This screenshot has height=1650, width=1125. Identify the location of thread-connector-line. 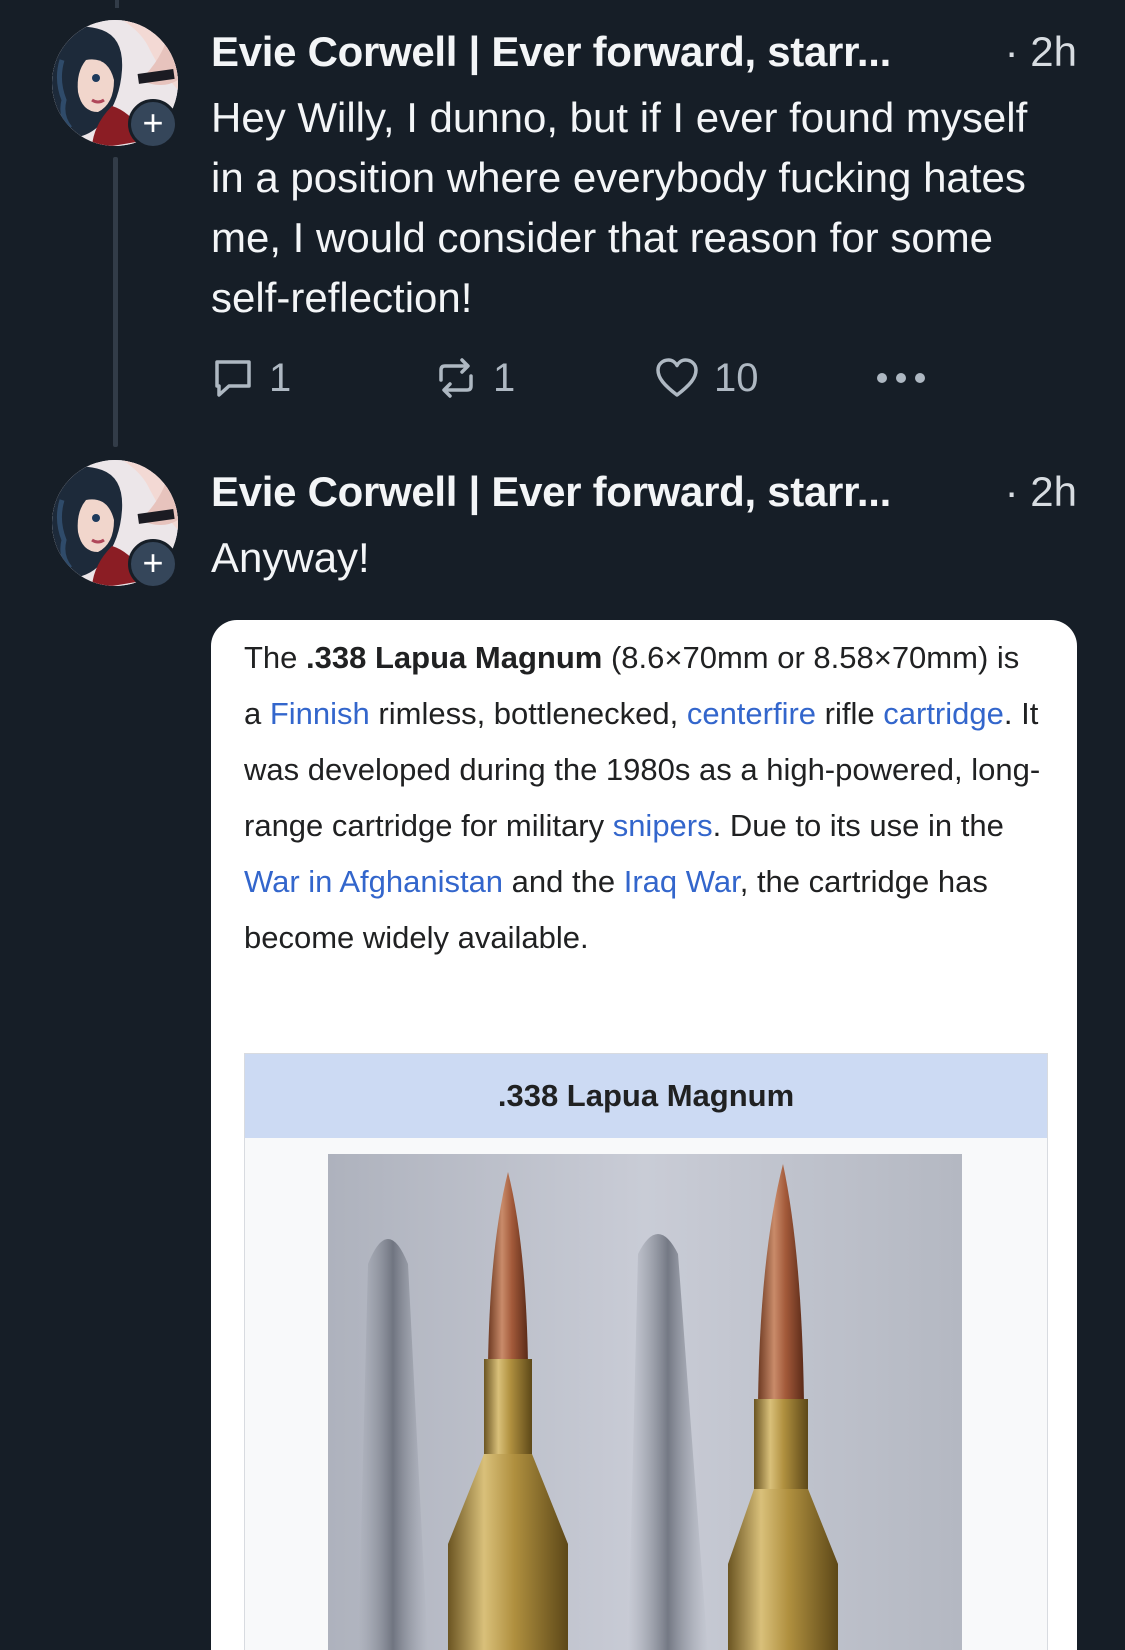
(115, 302).